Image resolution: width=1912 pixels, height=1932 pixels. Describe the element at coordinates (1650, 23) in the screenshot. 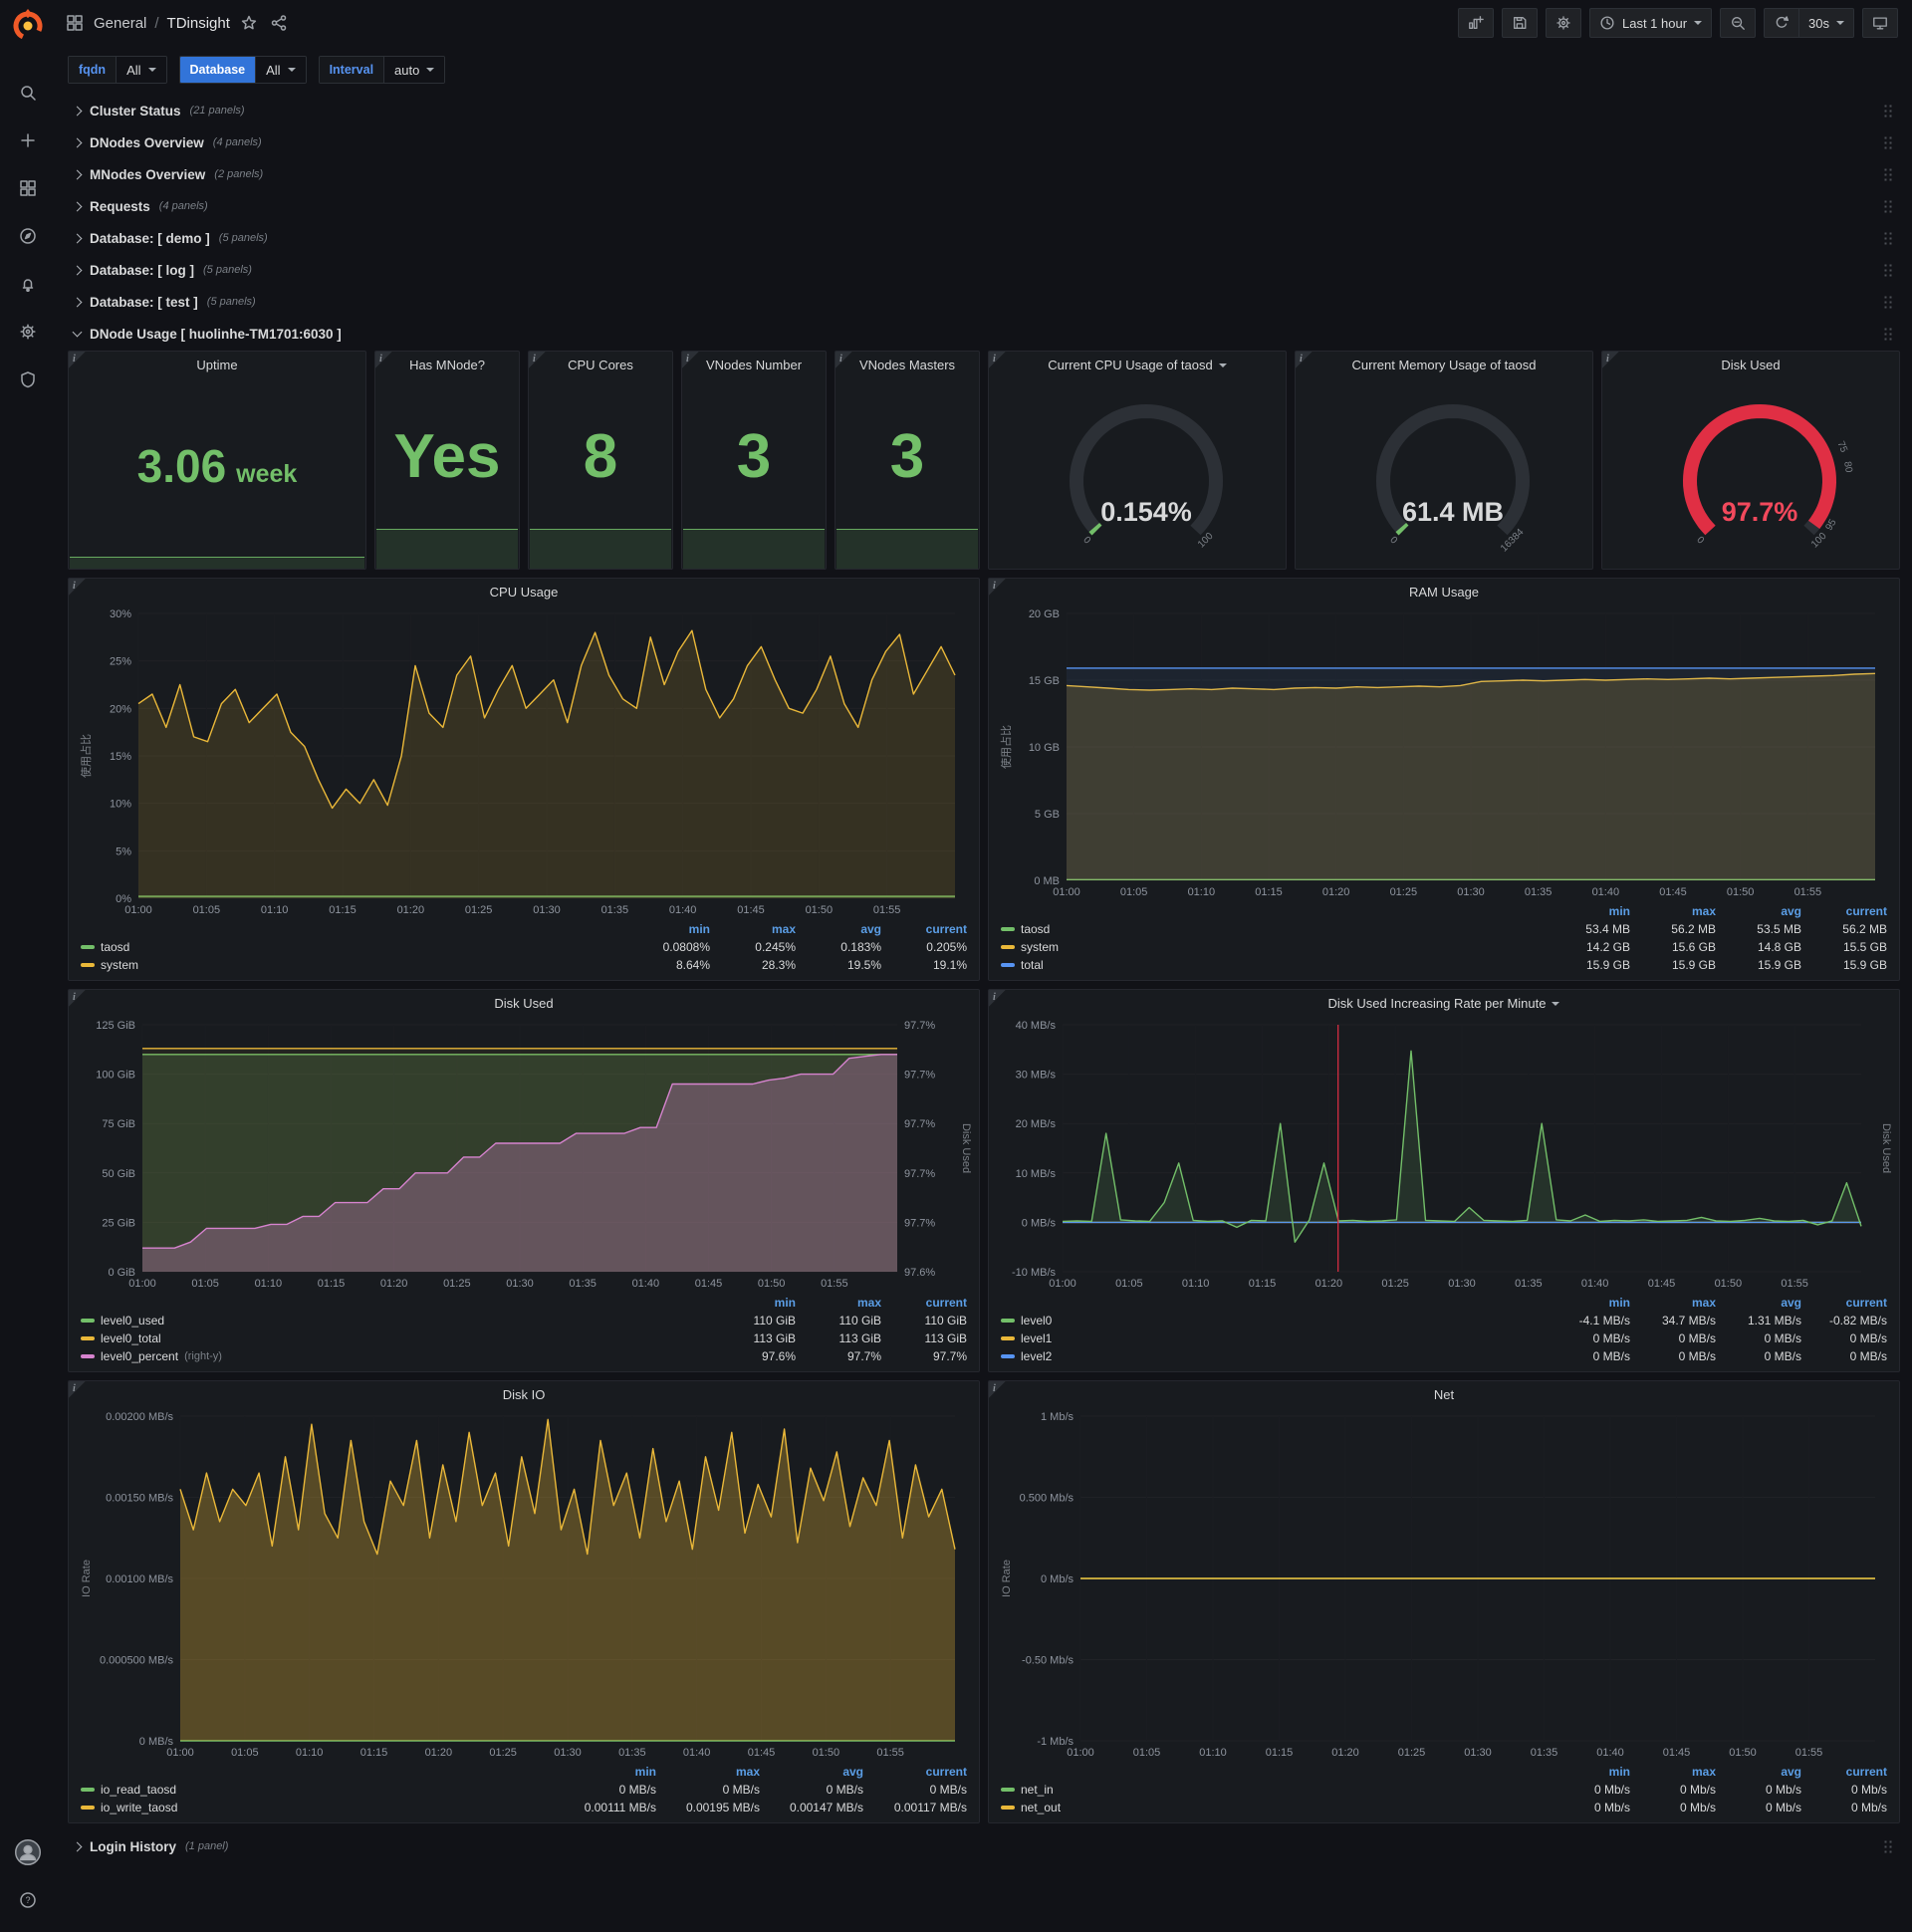

I see `time-range-picker: Last 1 hour` at that location.